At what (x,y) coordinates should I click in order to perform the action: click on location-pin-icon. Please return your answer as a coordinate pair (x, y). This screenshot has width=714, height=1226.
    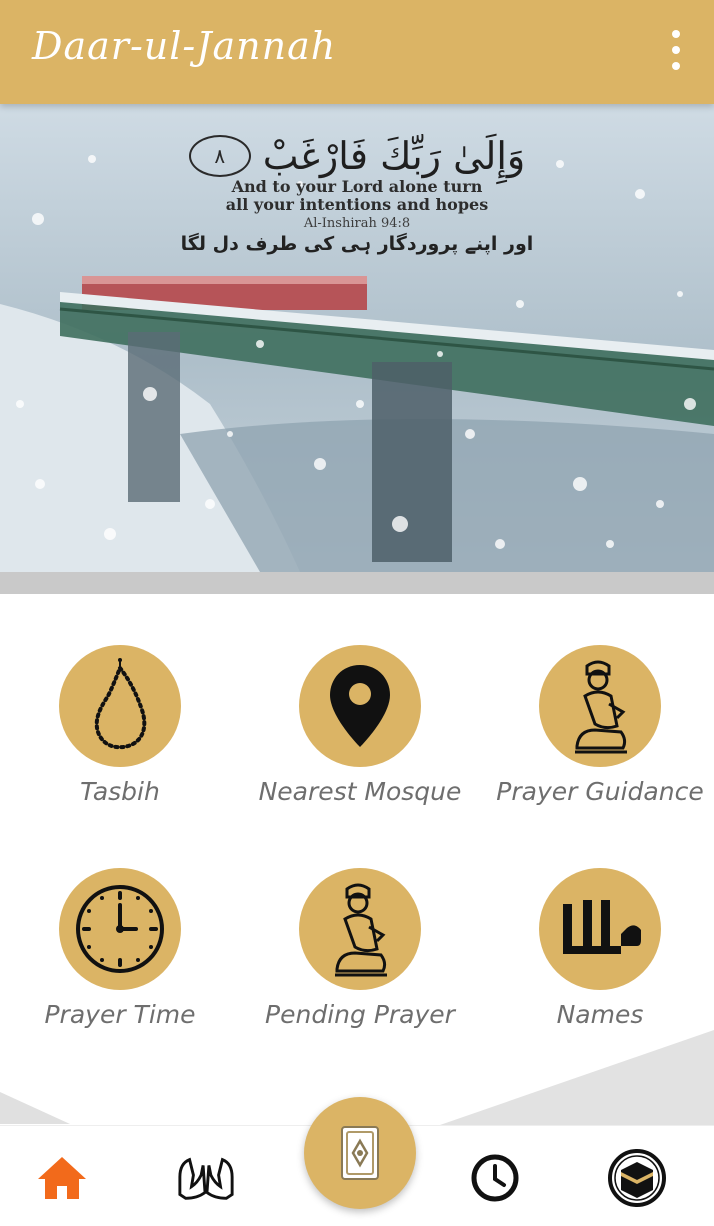
    Looking at the image, I should click on (360, 706).